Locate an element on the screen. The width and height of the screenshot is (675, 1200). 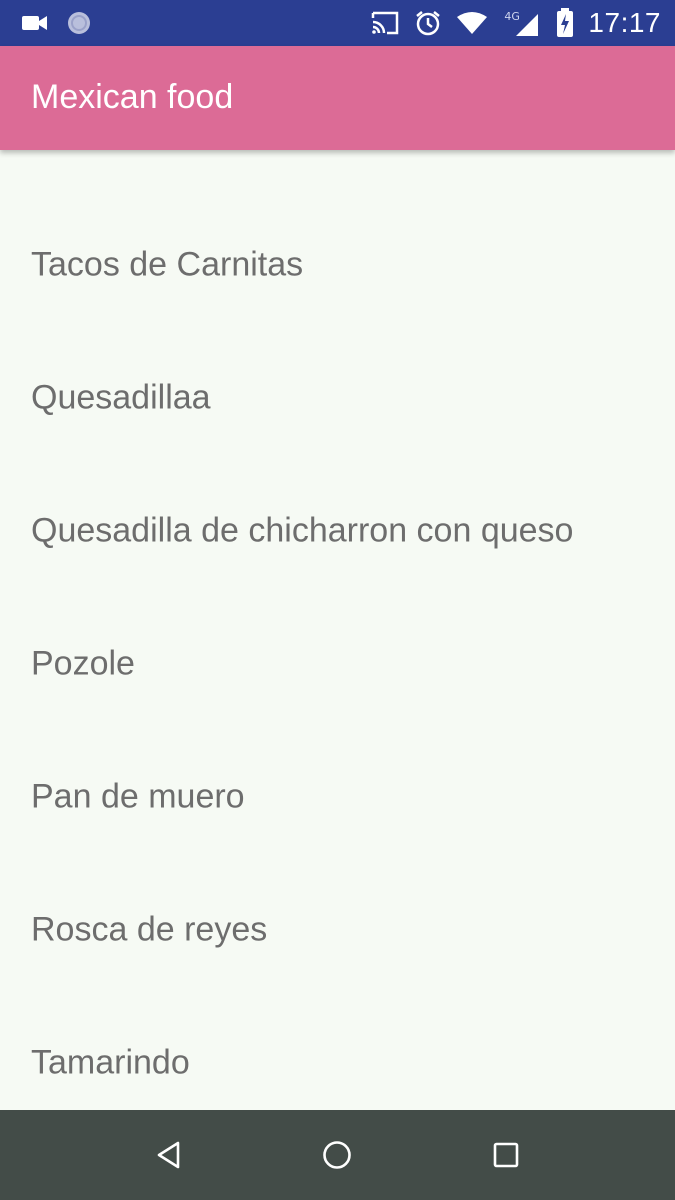
app-title: Mexican food is located at coordinates (132, 97).